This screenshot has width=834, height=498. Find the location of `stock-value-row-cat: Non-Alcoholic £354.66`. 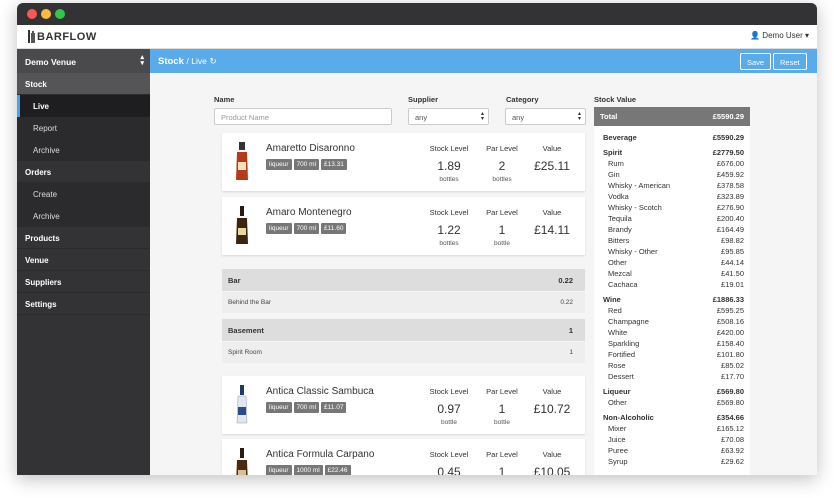

stock-value-row-cat: Non-Alcoholic £354.66 is located at coordinates (672, 417).